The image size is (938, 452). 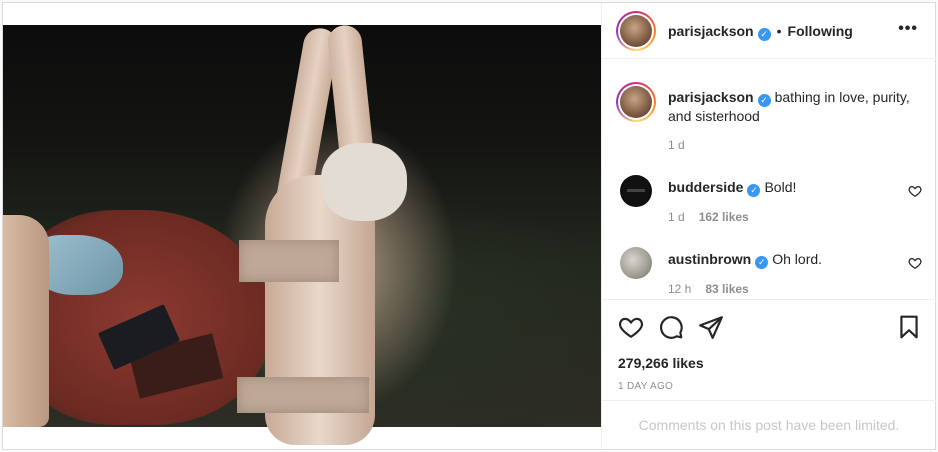 What do you see at coordinates (631, 327) in the screenshot?
I see `heart-icon` at bounding box center [631, 327].